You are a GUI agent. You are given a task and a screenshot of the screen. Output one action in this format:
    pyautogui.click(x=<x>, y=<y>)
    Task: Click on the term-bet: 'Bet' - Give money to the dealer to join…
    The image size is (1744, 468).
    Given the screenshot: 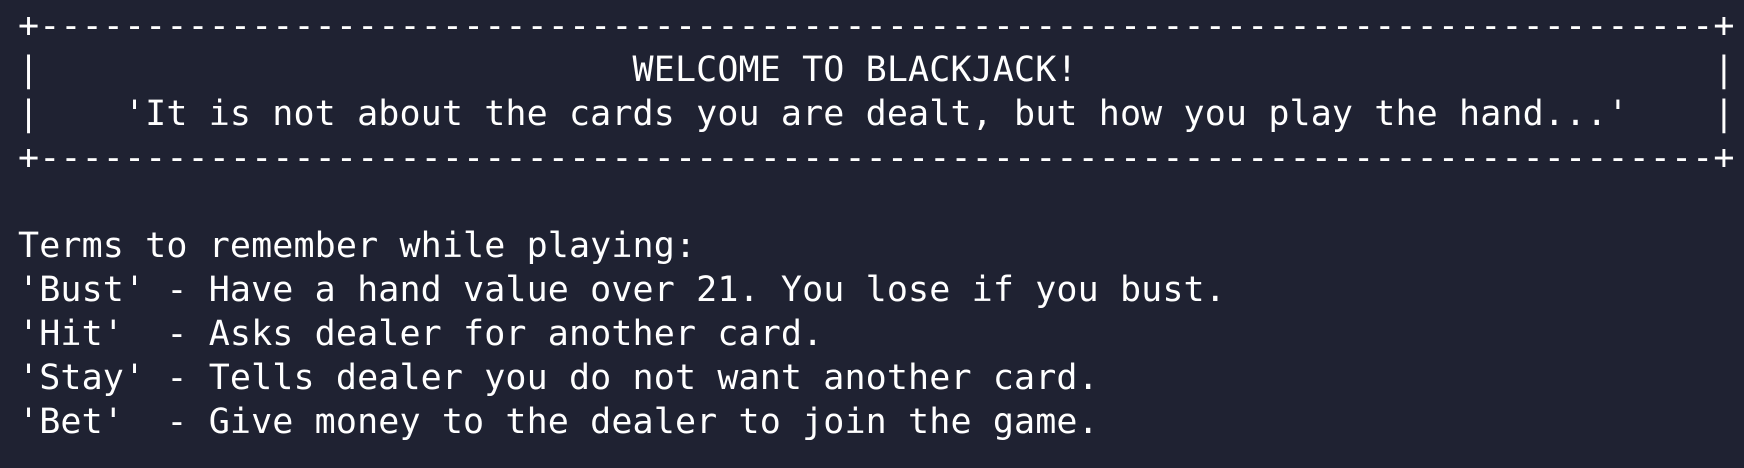 What is the action you would take?
    pyautogui.click(x=558, y=422)
    